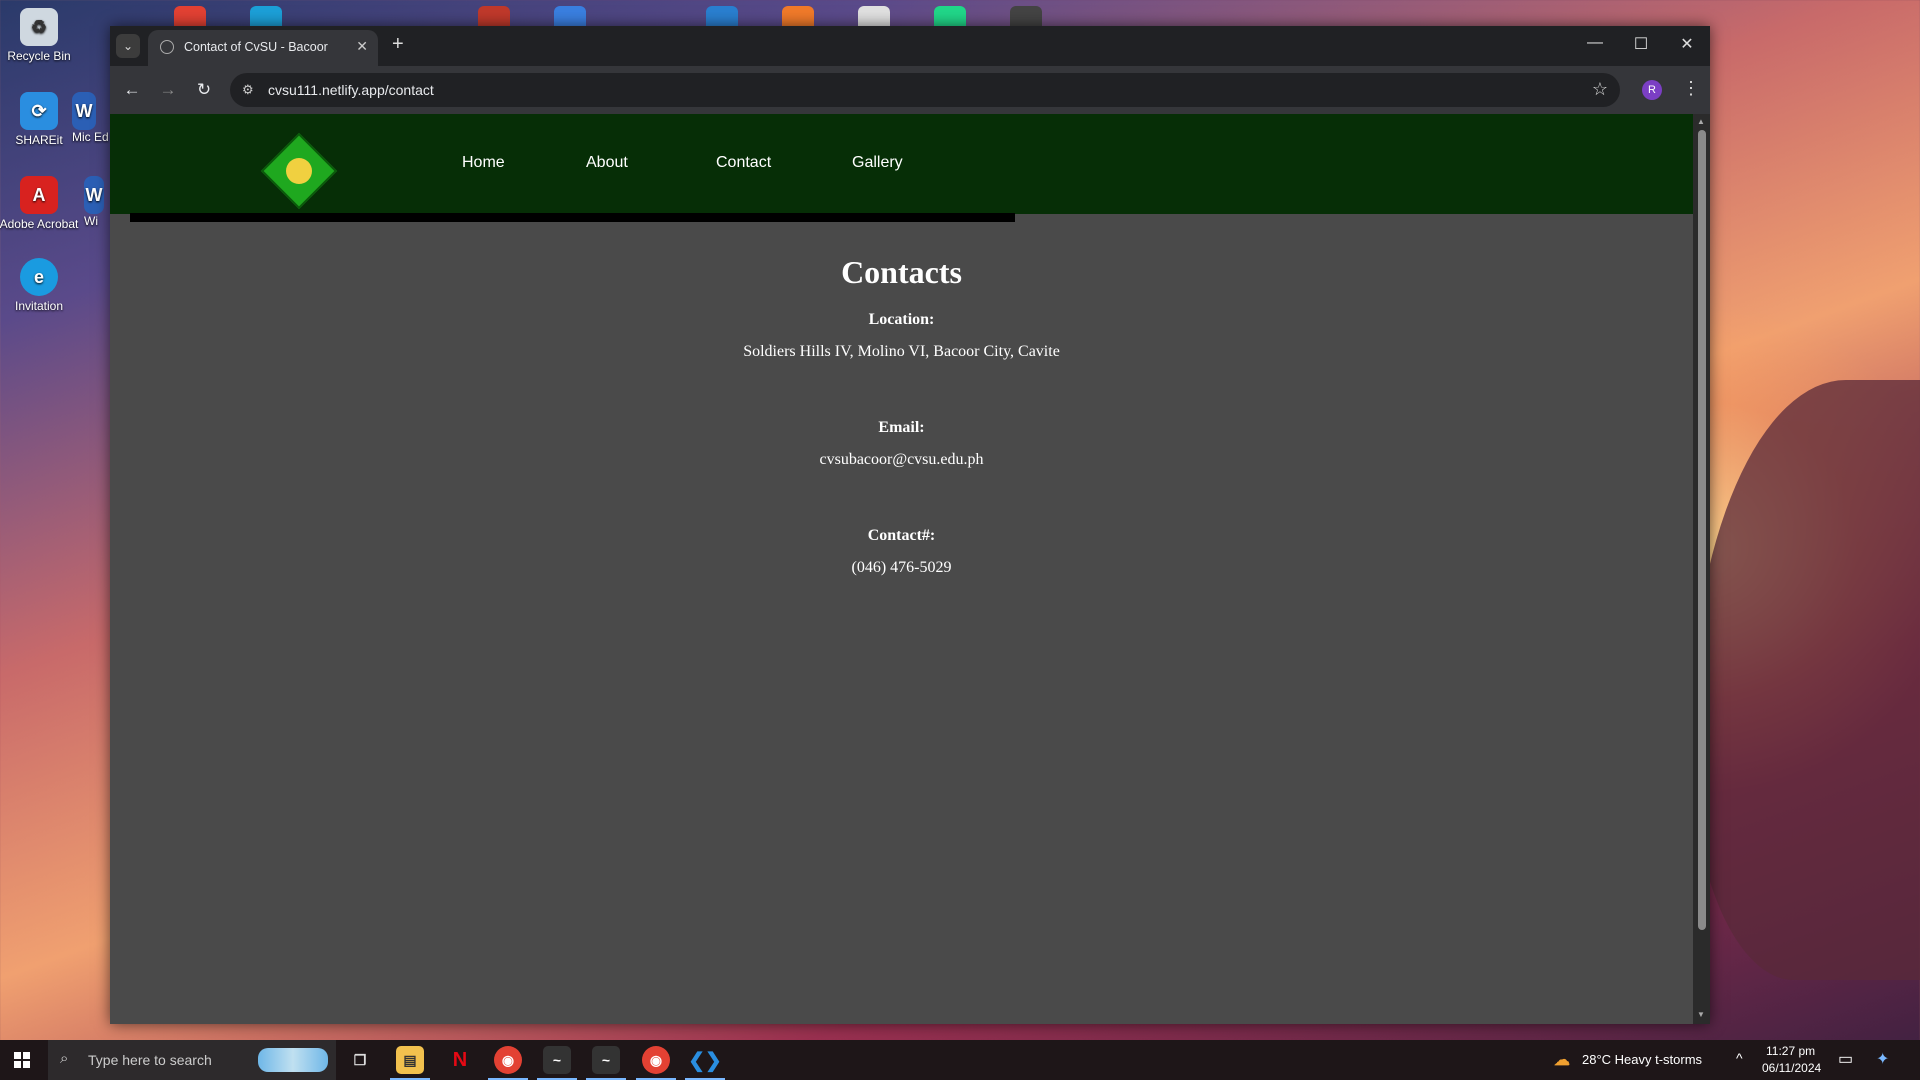 The height and width of the screenshot is (1080, 1920). I want to click on pycharm-shortcut-icon, so click(950, 16).